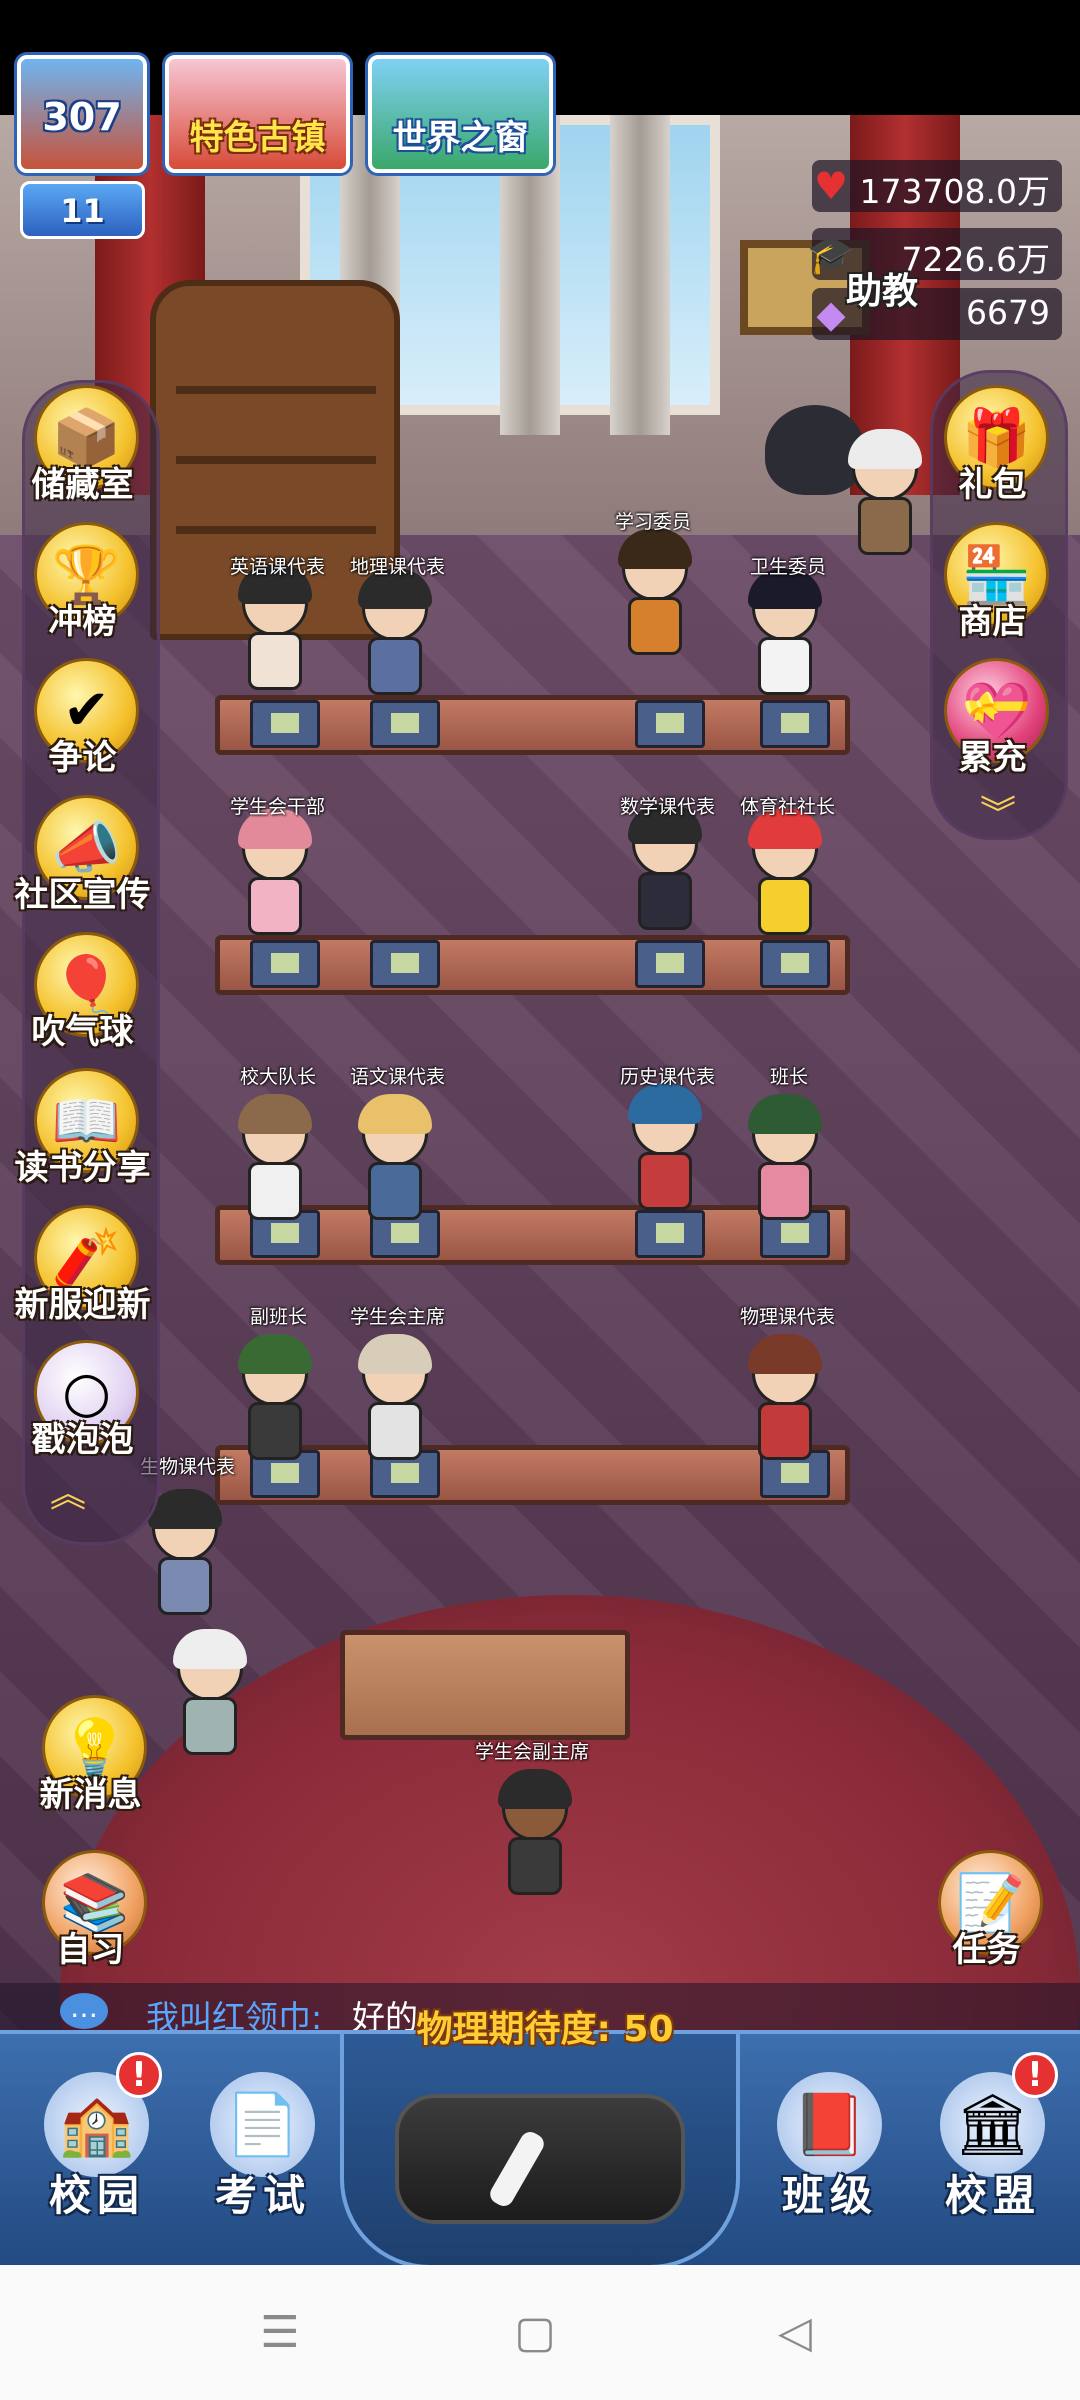 This screenshot has width=1080, height=2400. I want to click on diamond-value: 6679, so click(1008, 312).